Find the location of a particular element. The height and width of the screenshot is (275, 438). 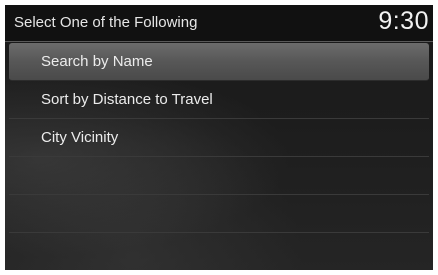

header-bar: Select One of the Following 9:30 is located at coordinates (219, 23).